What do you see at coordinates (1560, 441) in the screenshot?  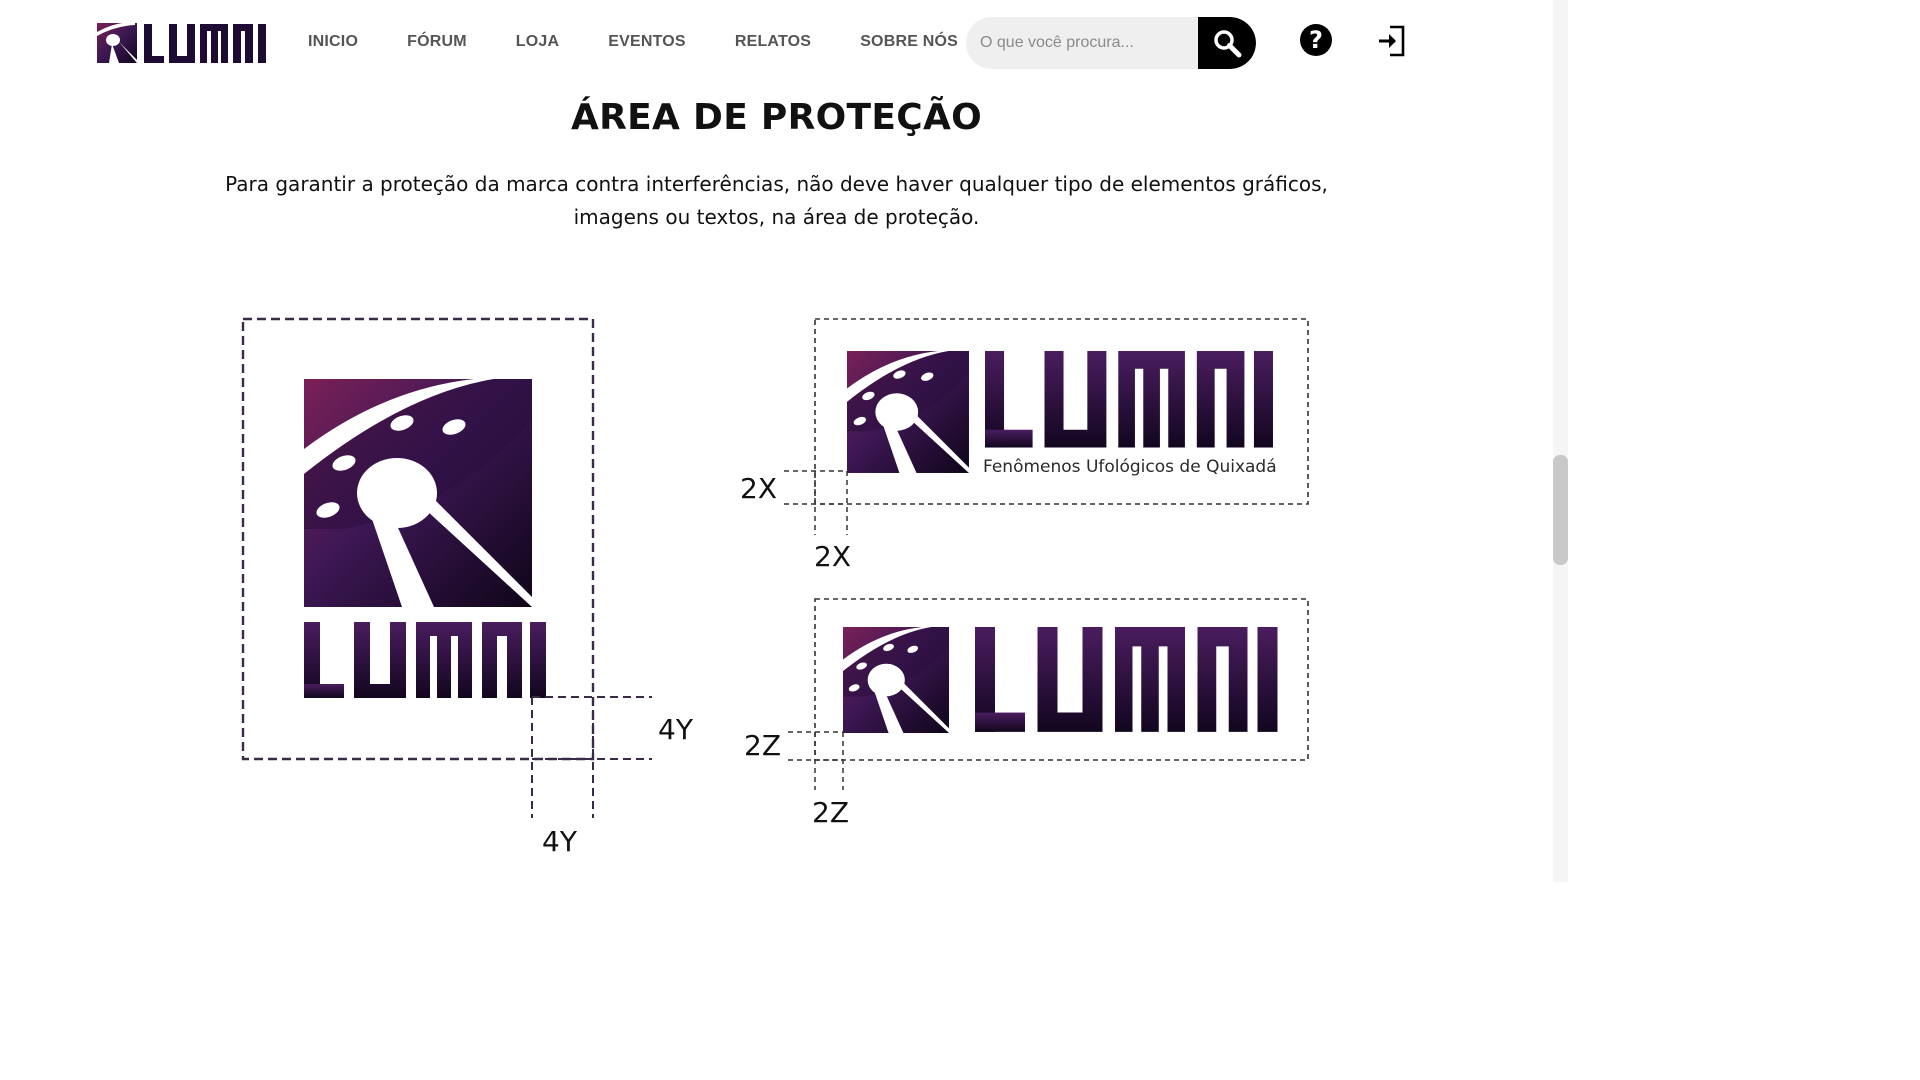 I see `page-scrollbar` at bounding box center [1560, 441].